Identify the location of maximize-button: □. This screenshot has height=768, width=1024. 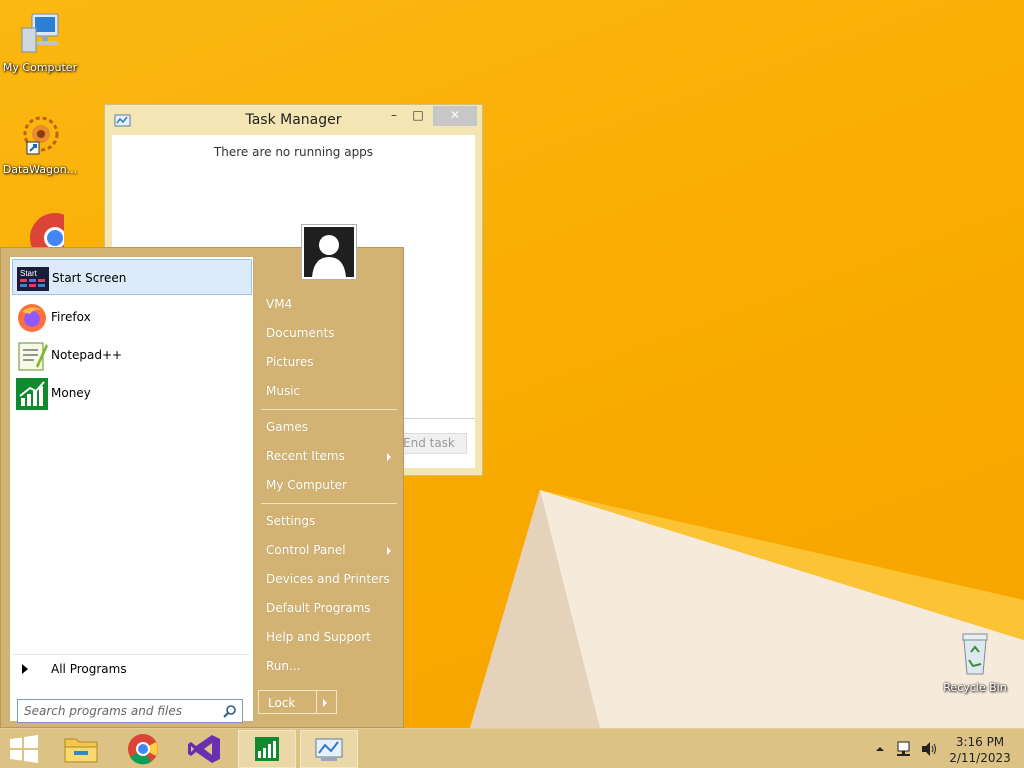
(418, 116).